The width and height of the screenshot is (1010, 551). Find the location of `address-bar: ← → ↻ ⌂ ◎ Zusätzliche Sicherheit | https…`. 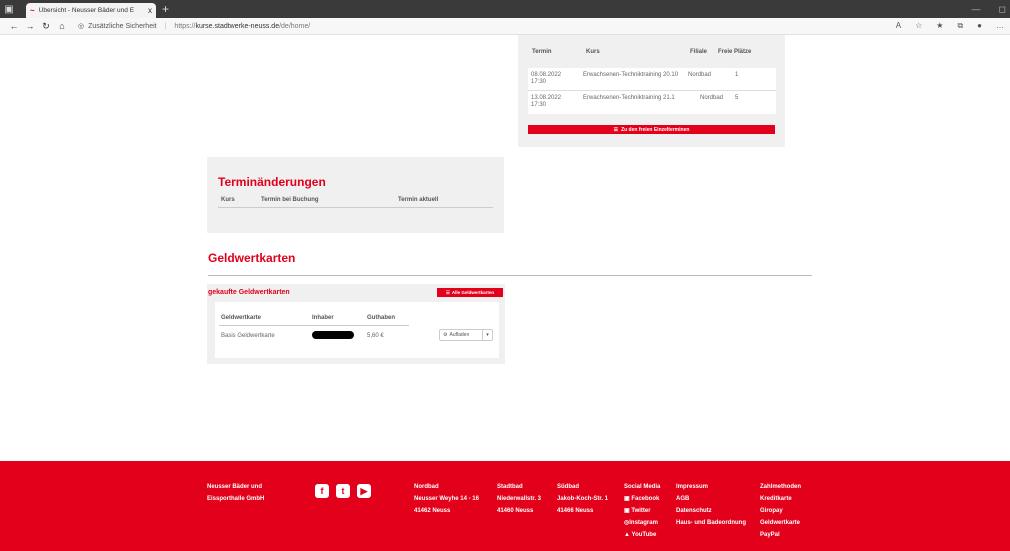

address-bar: ← → ↻ ⌂ ◎ Zusätzliche Sicherheit | https… is located at coordinates (505, 26).